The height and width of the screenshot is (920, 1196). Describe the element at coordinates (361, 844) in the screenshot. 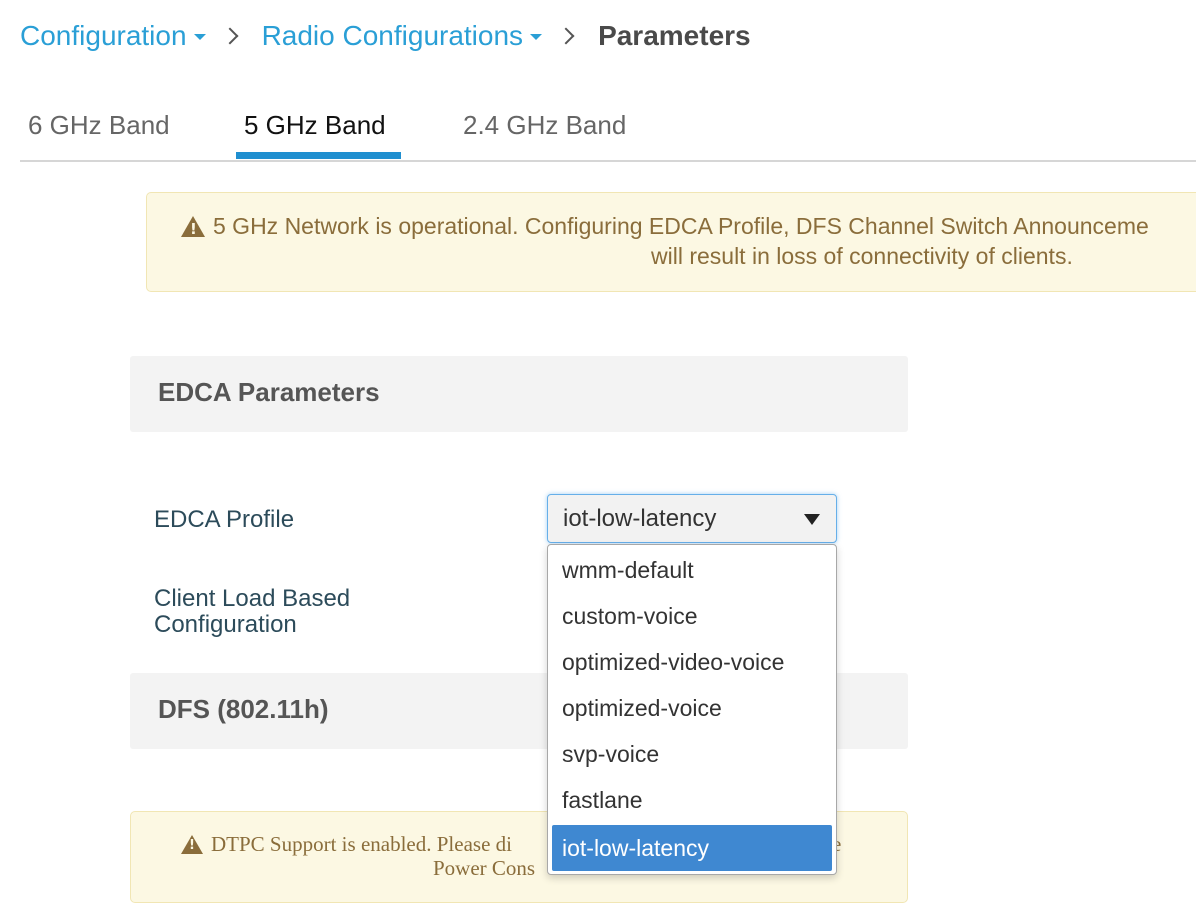

I see `dtpc-alert-text-1: DTPC Support is enabled. Please di` at that location.